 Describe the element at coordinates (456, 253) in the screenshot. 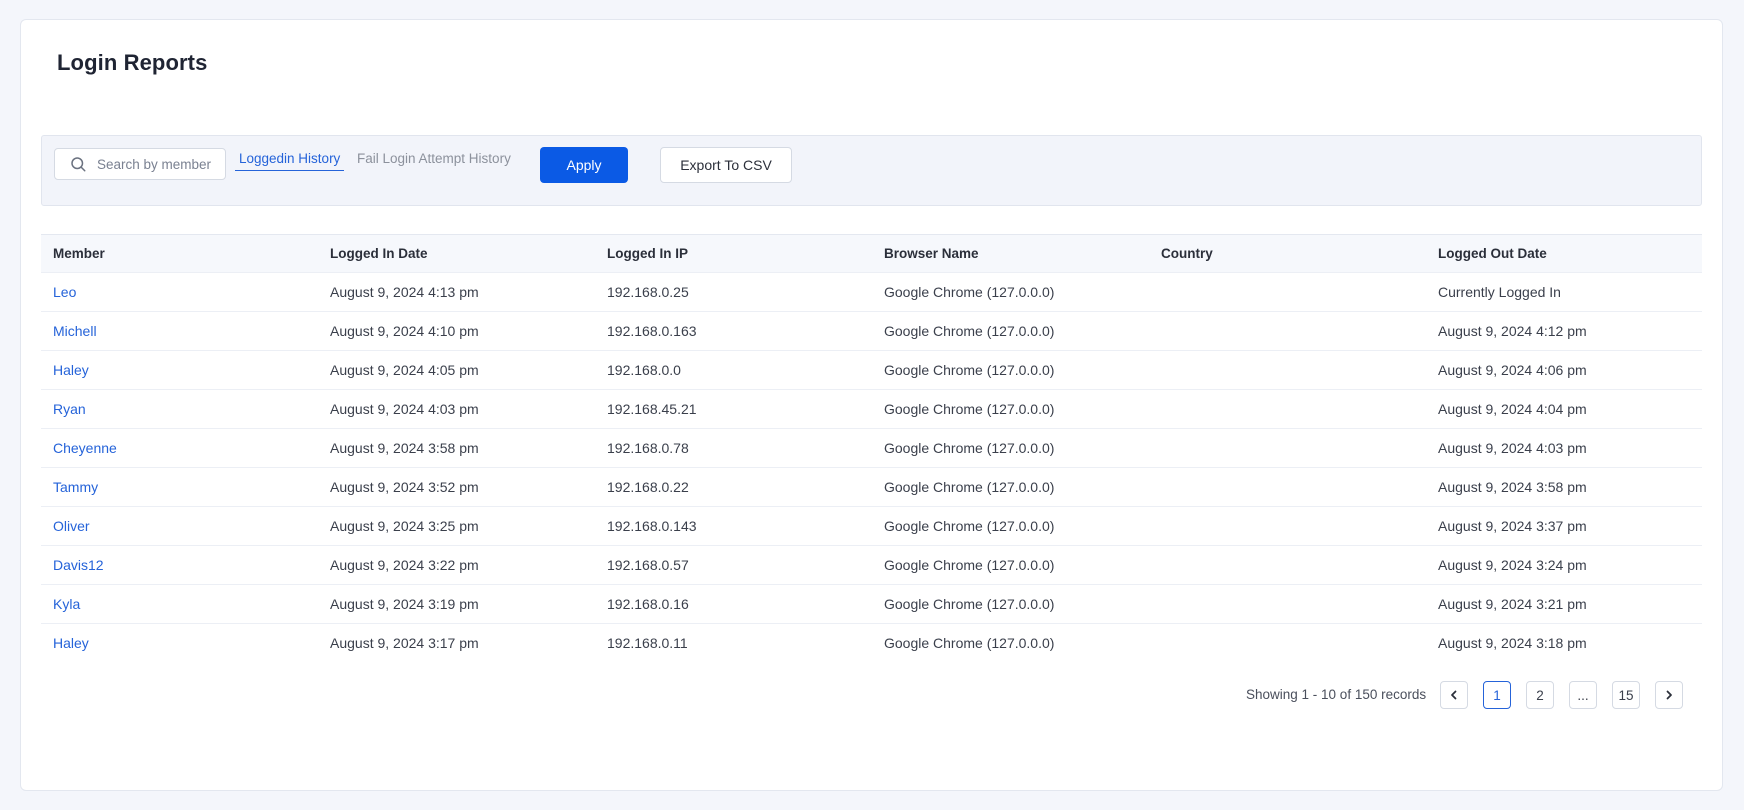

I see `header-logged-in-date: Logged In Date` at that location.